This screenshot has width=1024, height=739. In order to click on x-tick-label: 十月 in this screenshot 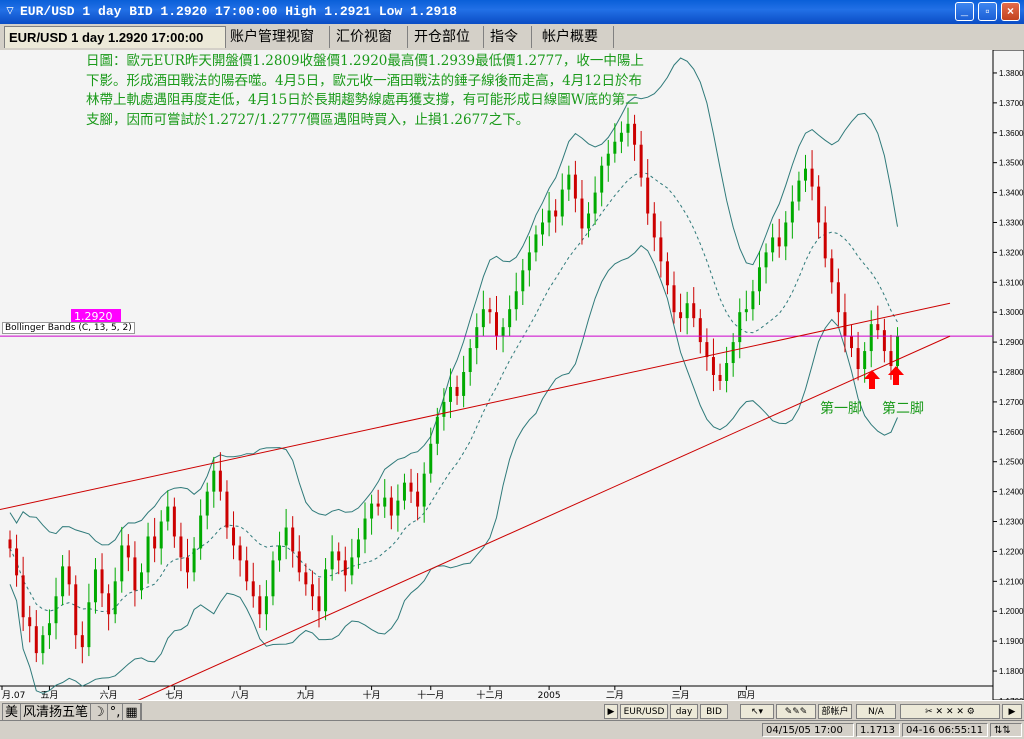, I will do `click(372, 694)`.